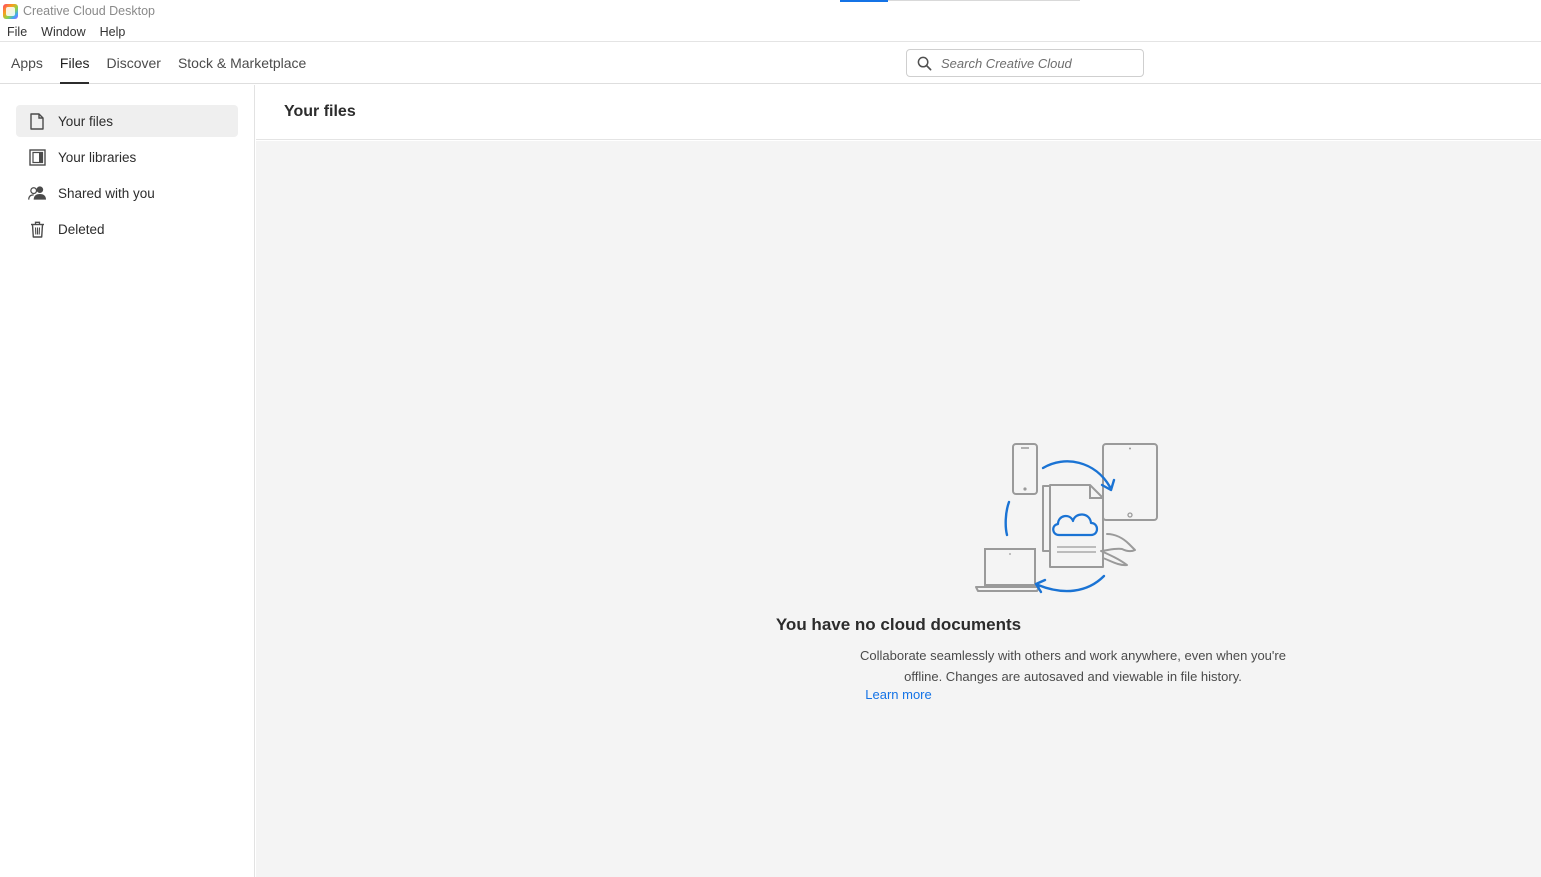 This screenshot has height=877, width=1541. I want to click on content-header: Your files, so click(898, 112).